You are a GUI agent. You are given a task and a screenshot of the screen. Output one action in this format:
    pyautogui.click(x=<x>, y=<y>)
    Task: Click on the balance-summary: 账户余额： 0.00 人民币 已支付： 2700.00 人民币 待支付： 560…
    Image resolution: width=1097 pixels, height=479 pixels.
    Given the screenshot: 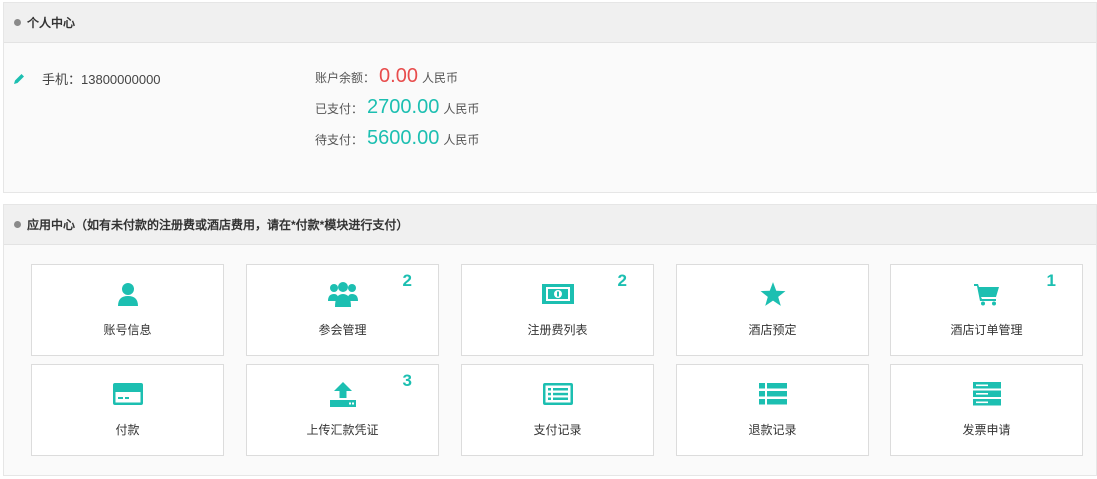 What is the action you would take?
    pyautogui.click(x=397, y=111)
    